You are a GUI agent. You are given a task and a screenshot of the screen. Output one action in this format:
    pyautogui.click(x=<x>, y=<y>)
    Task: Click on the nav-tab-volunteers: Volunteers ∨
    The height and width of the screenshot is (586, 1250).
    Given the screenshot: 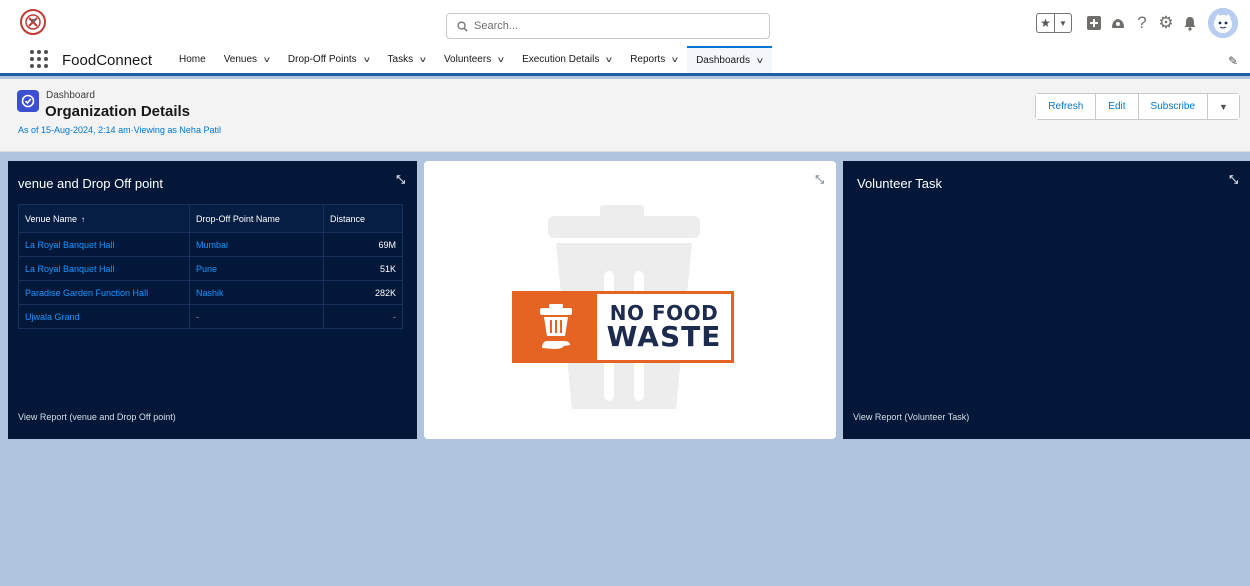 What is the action you would take?
    pyautogui.click(x=474, y=59)
    